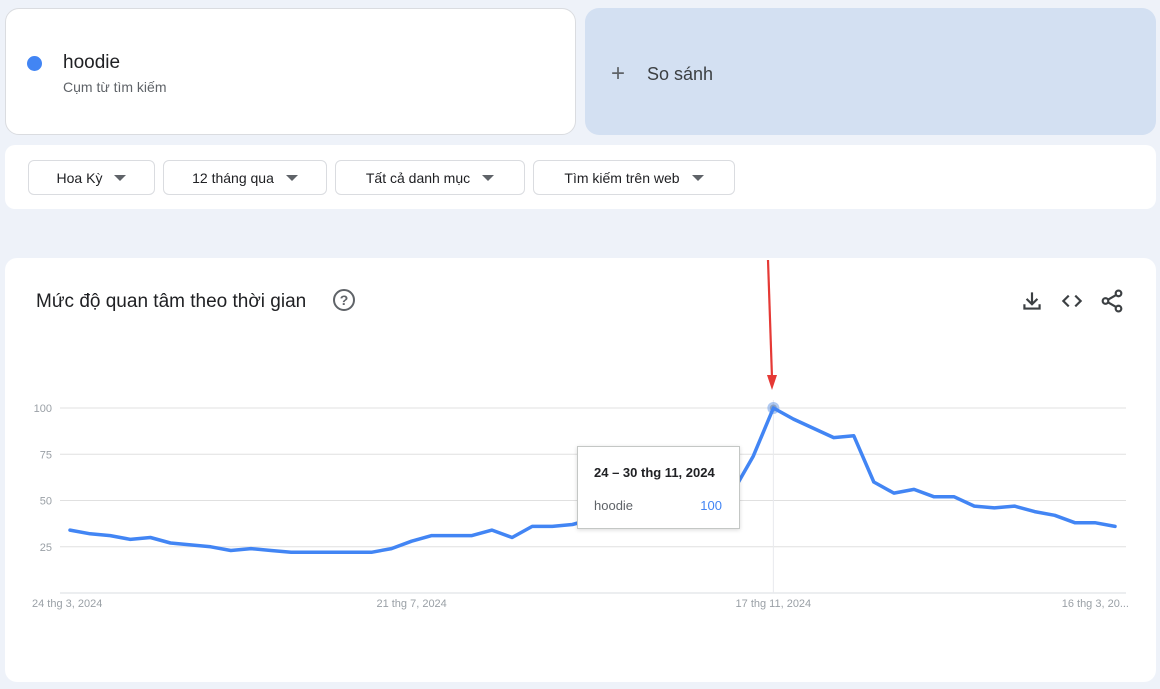 The image size is (1160, 689). Describe the element at coordinates (67, 604) in the screenshot. I see `x-tick-label: 24 thg 3, 2024` at that location.